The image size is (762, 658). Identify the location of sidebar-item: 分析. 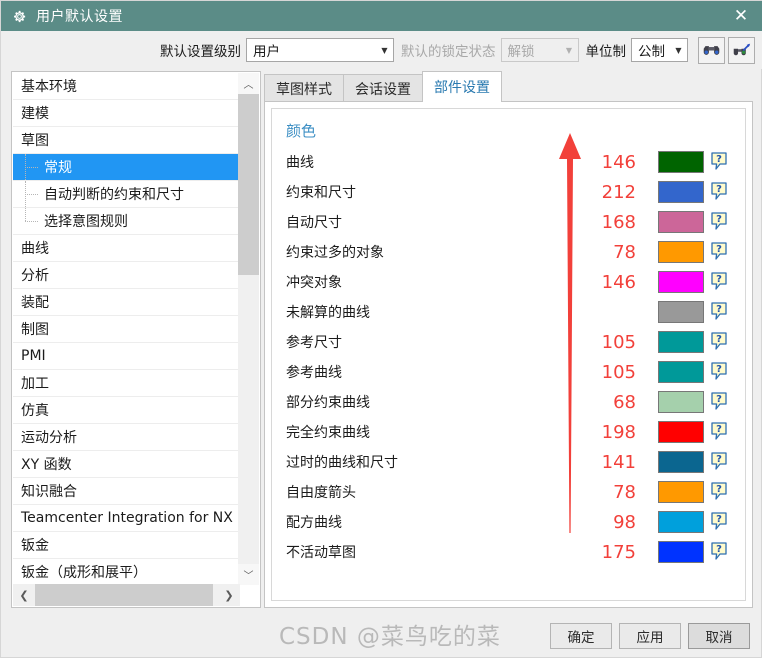
(126, 275).